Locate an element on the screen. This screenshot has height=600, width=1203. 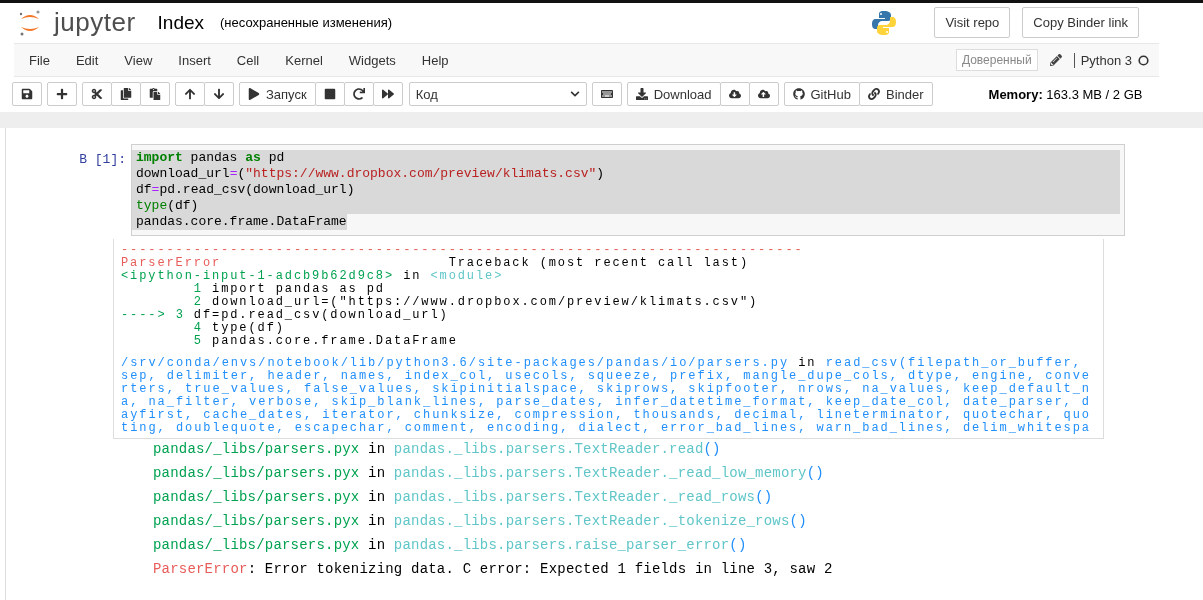
cloud-upload-icon is located at coordinates (763, 94).